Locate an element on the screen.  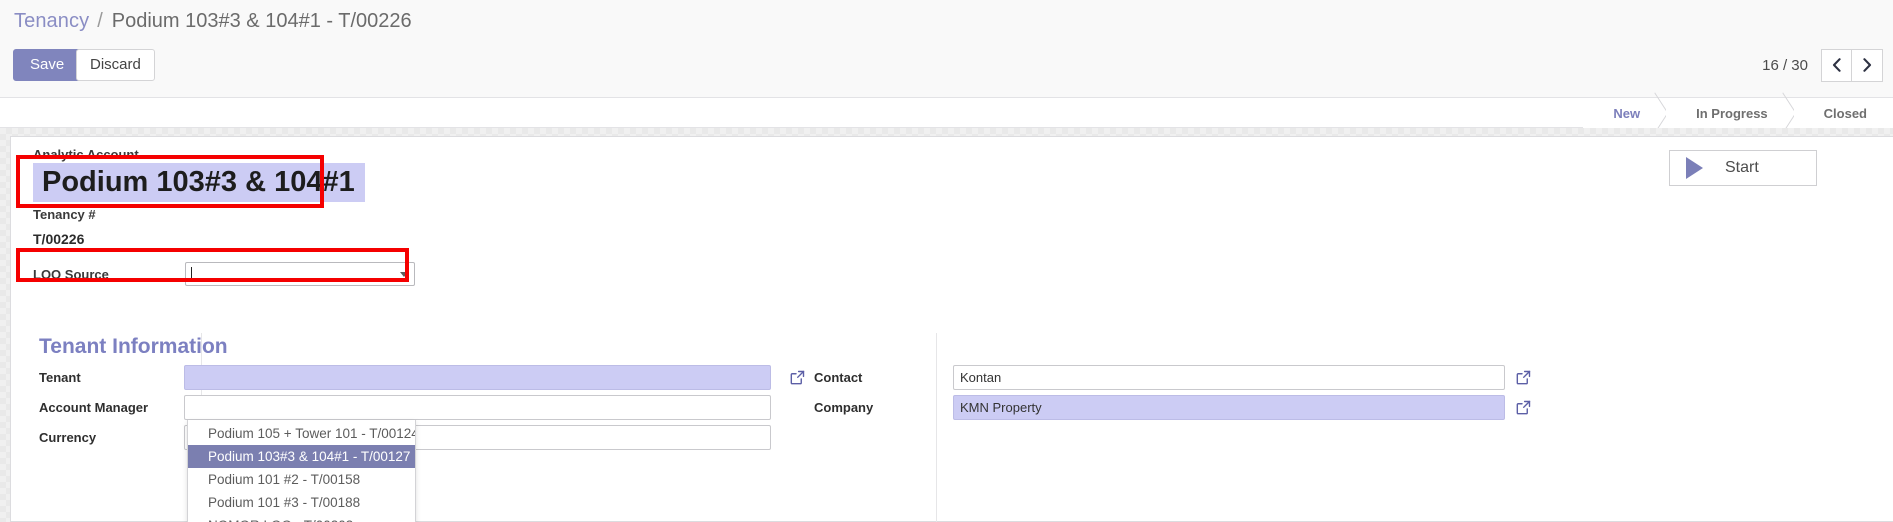
breadcrumb-root-link: Tenancy is located at coordinates (51, 21).